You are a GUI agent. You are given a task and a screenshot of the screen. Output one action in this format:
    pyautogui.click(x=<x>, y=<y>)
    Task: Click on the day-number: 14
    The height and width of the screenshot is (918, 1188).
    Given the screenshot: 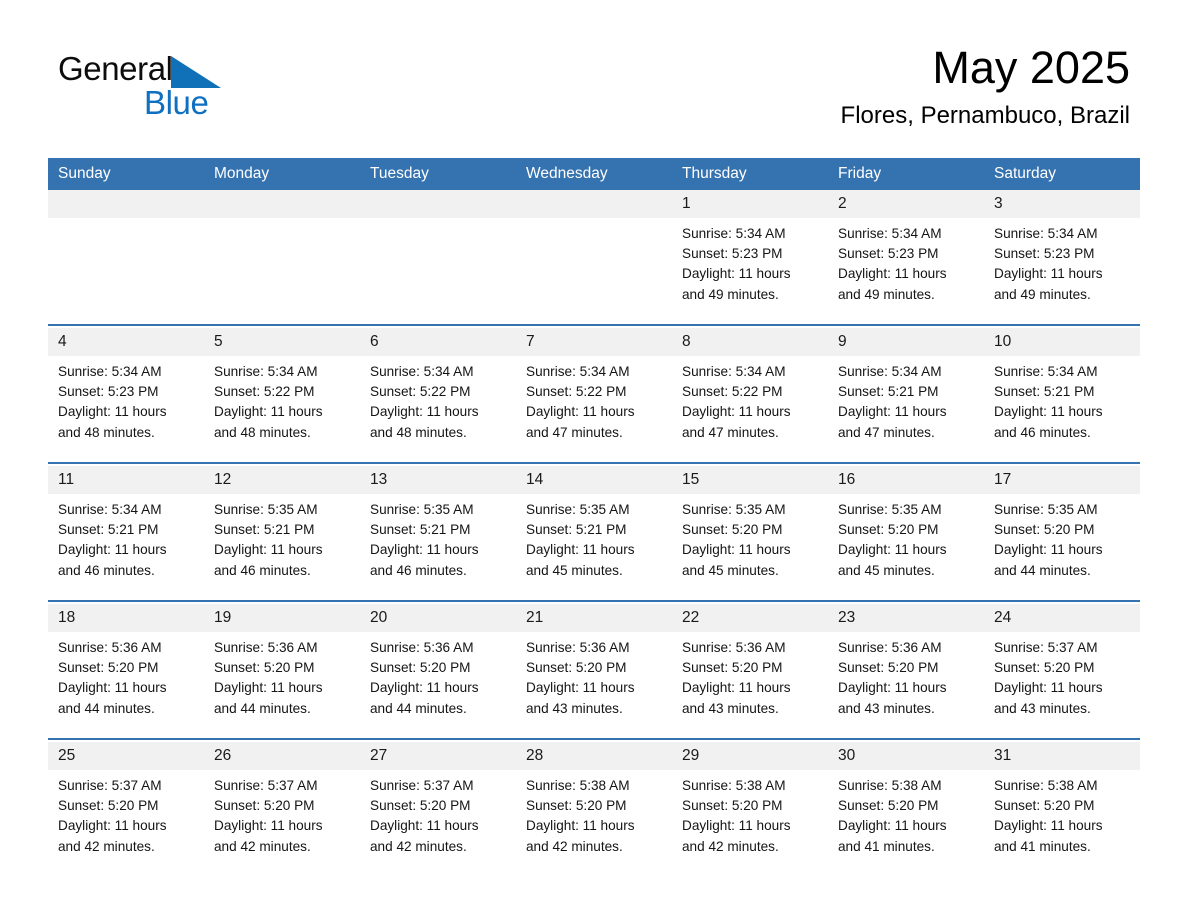 What is the action you would take?
    pyautogui.click(x=594, y=480)
    